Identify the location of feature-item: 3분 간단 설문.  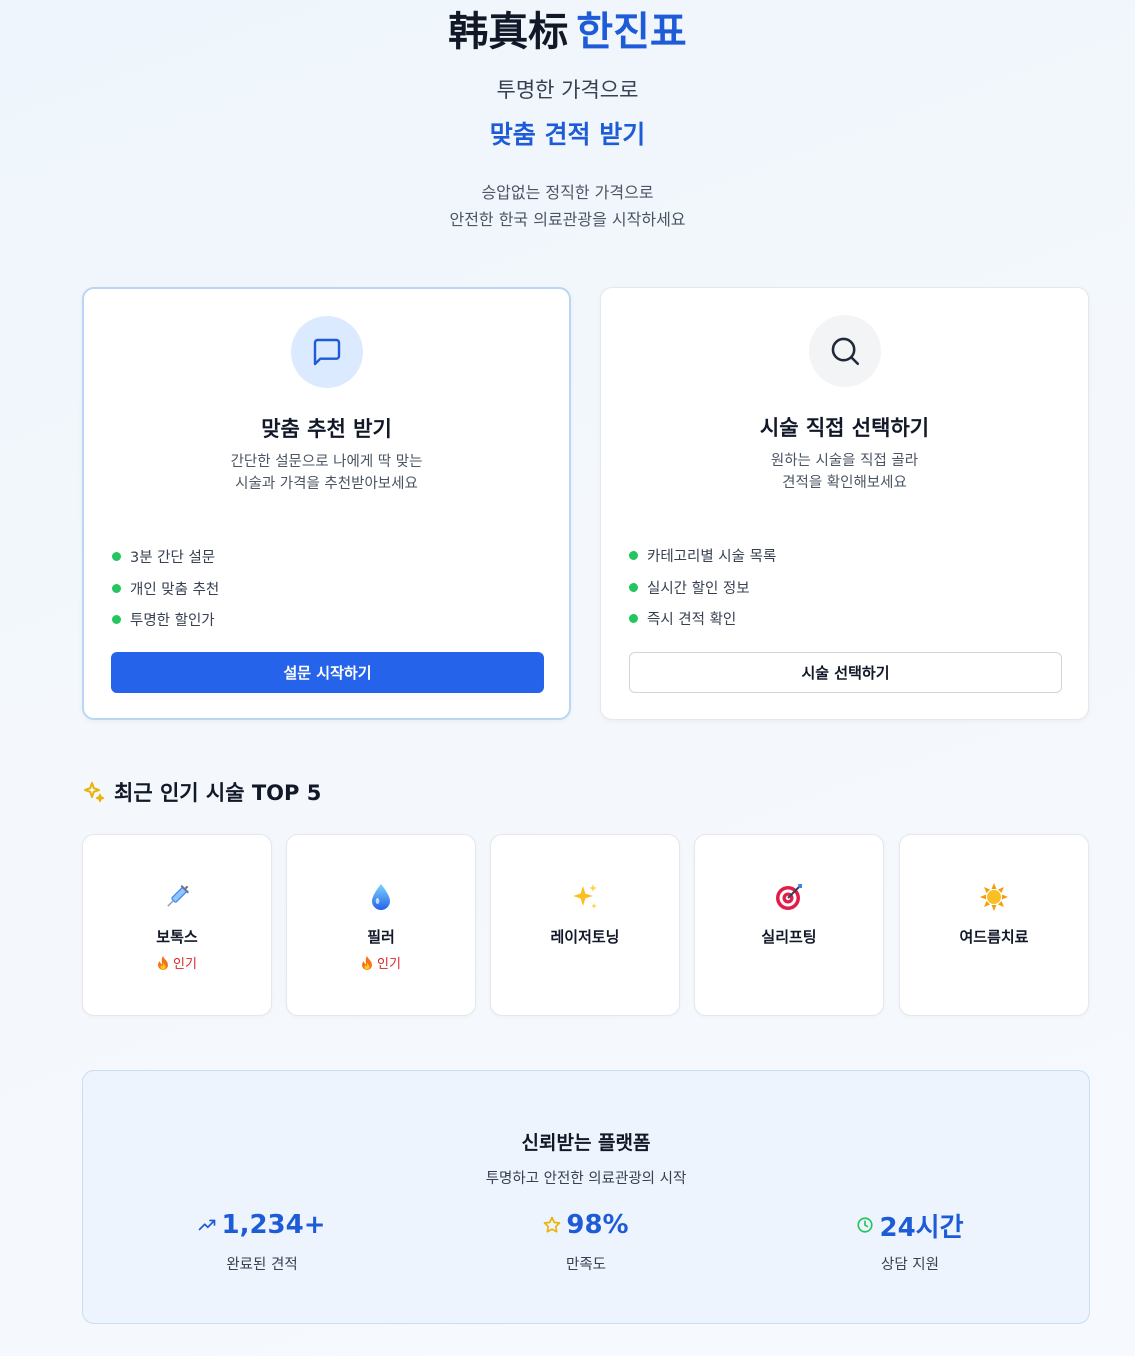
(165, 557).